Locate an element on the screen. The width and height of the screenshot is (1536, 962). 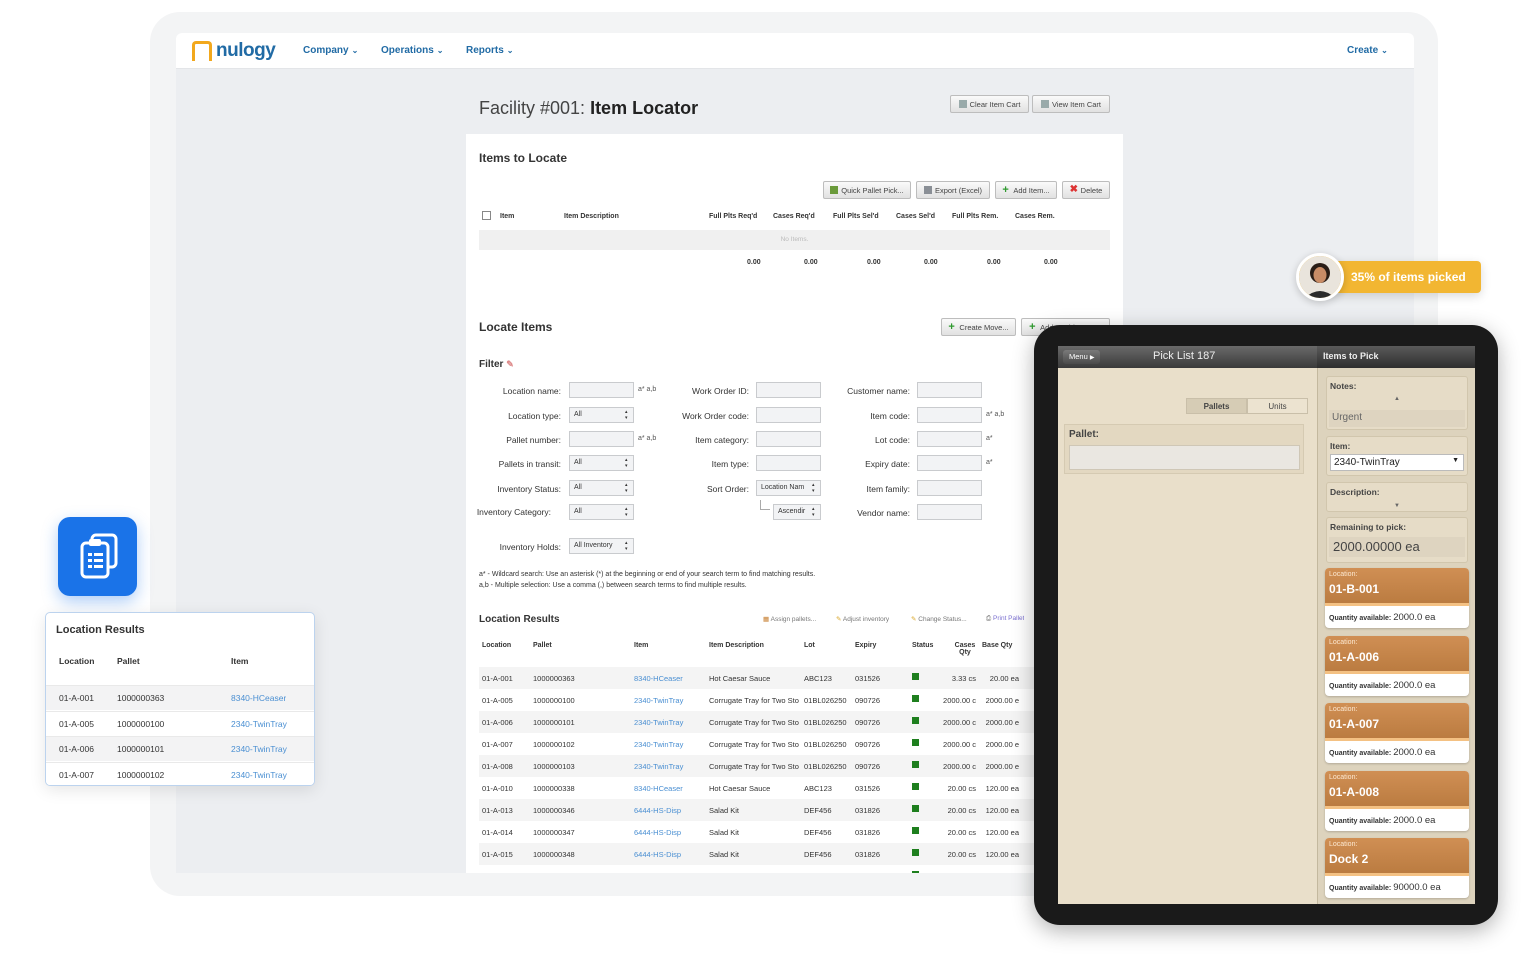
table-cell: 01-A-001 is located at coordinates (76, 698).